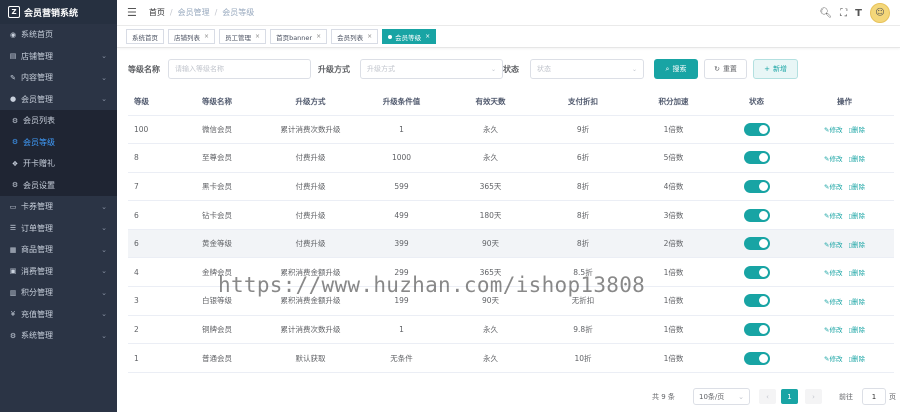 This screenshot has height=412, width=900. Describe the element at coordinates (508, 37) in the screenshot. I see `tags-view: 系统首页 店铺列表 × 员工管理 × 首页banner × 会员列表 × 会员等级 ×` at that location.